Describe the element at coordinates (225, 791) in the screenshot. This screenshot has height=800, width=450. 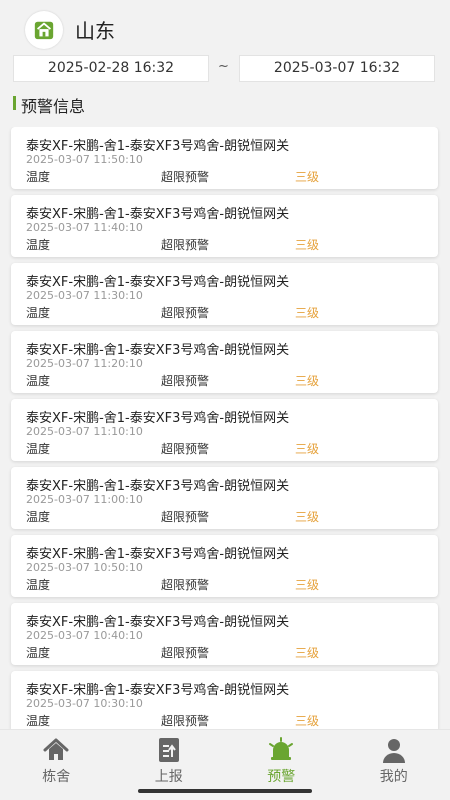
I see `home-indicator` at that location.